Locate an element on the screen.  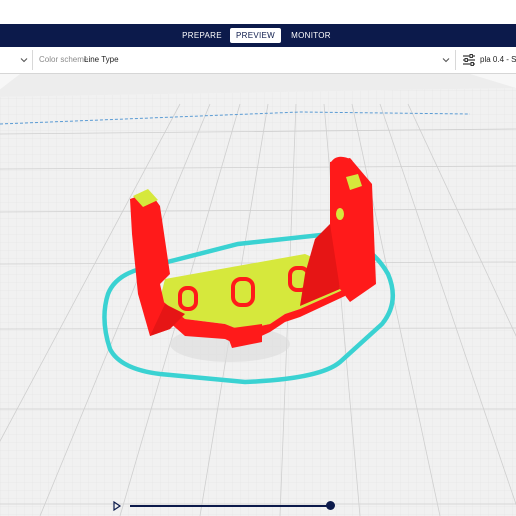
print-settings-button: pla 0.4 - Stan is located at coordinates (486, 60).